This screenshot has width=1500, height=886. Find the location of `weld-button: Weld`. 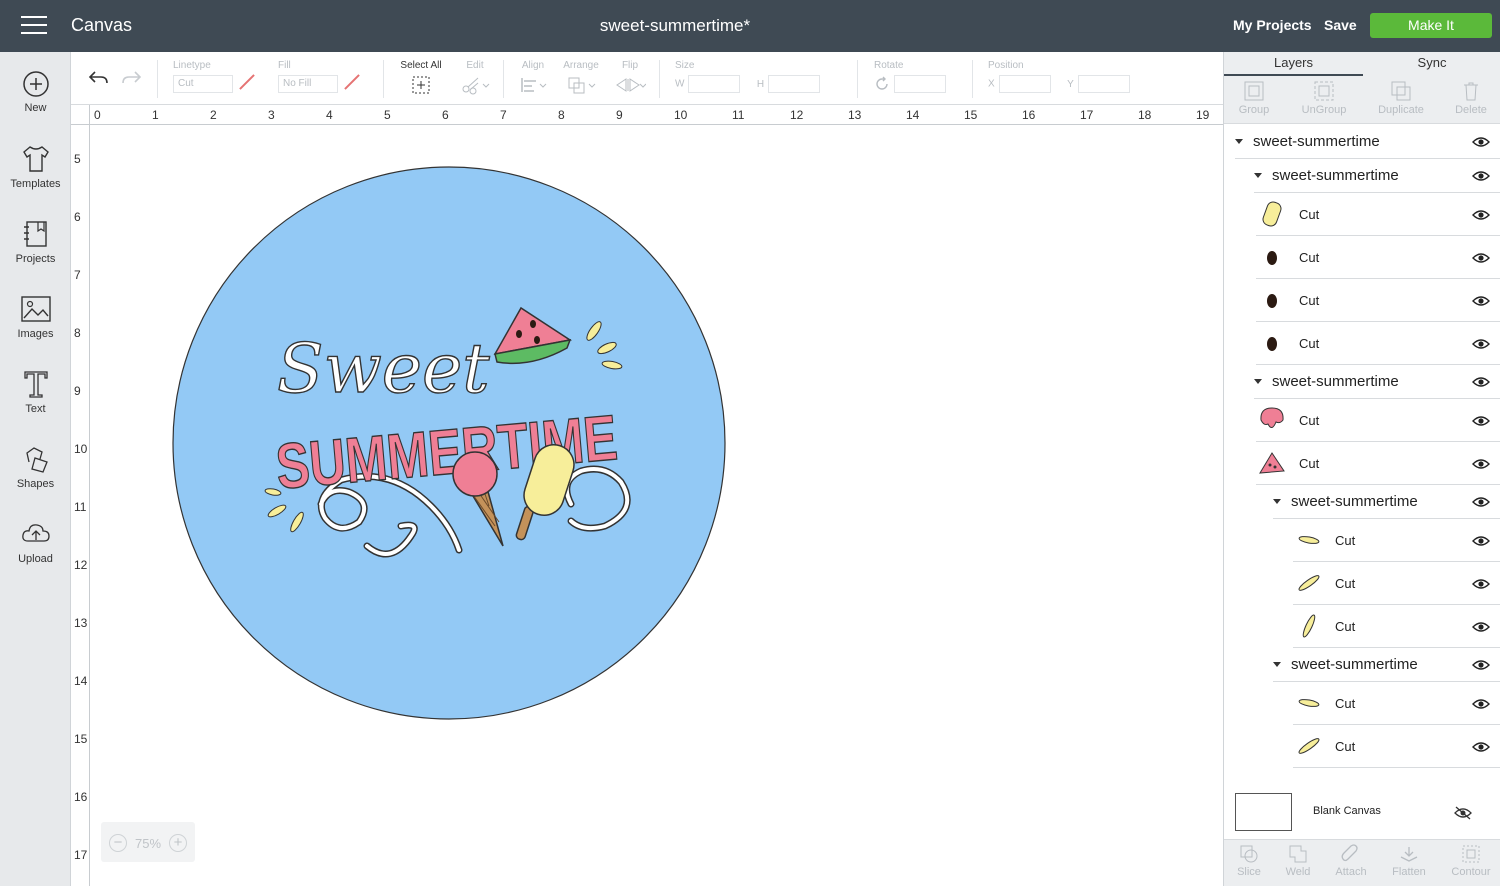

weld-button: Weld is located at coordinates (1298, 861).